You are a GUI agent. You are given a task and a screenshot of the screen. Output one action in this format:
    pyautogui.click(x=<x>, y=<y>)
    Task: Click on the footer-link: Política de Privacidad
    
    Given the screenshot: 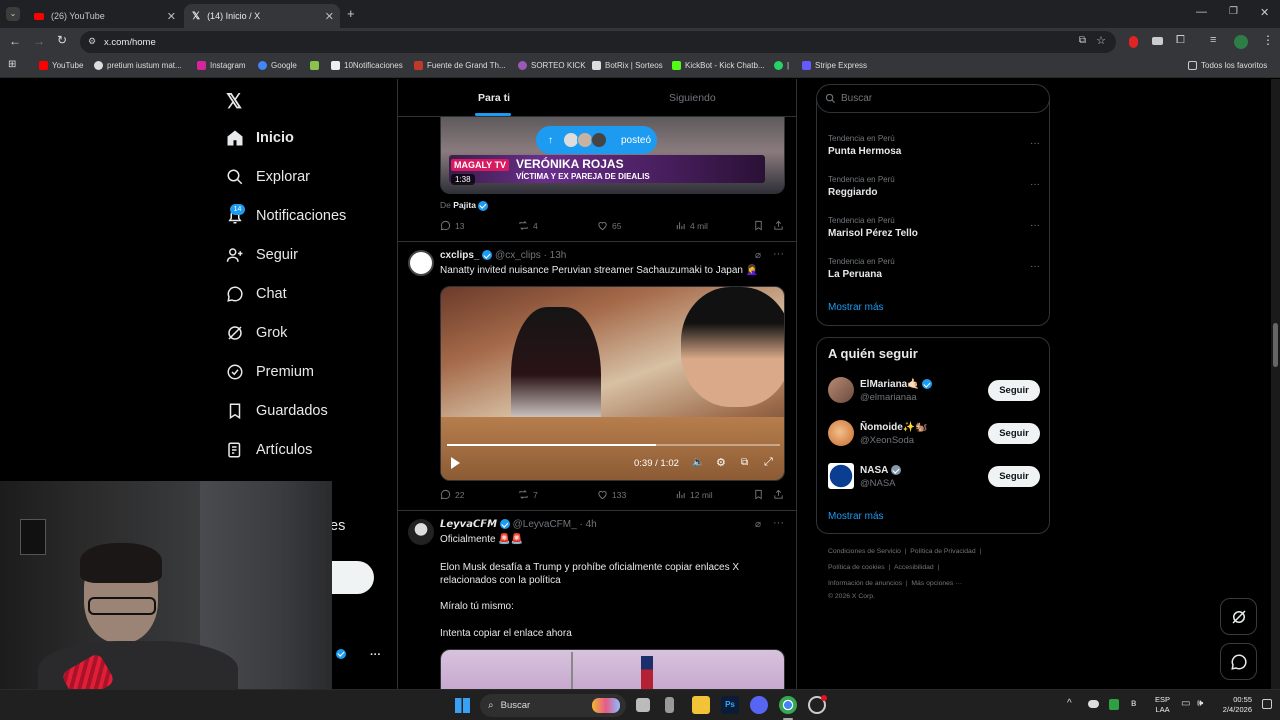 What is the action you would take?
    pyautogui.click(x=942, y=551)
    